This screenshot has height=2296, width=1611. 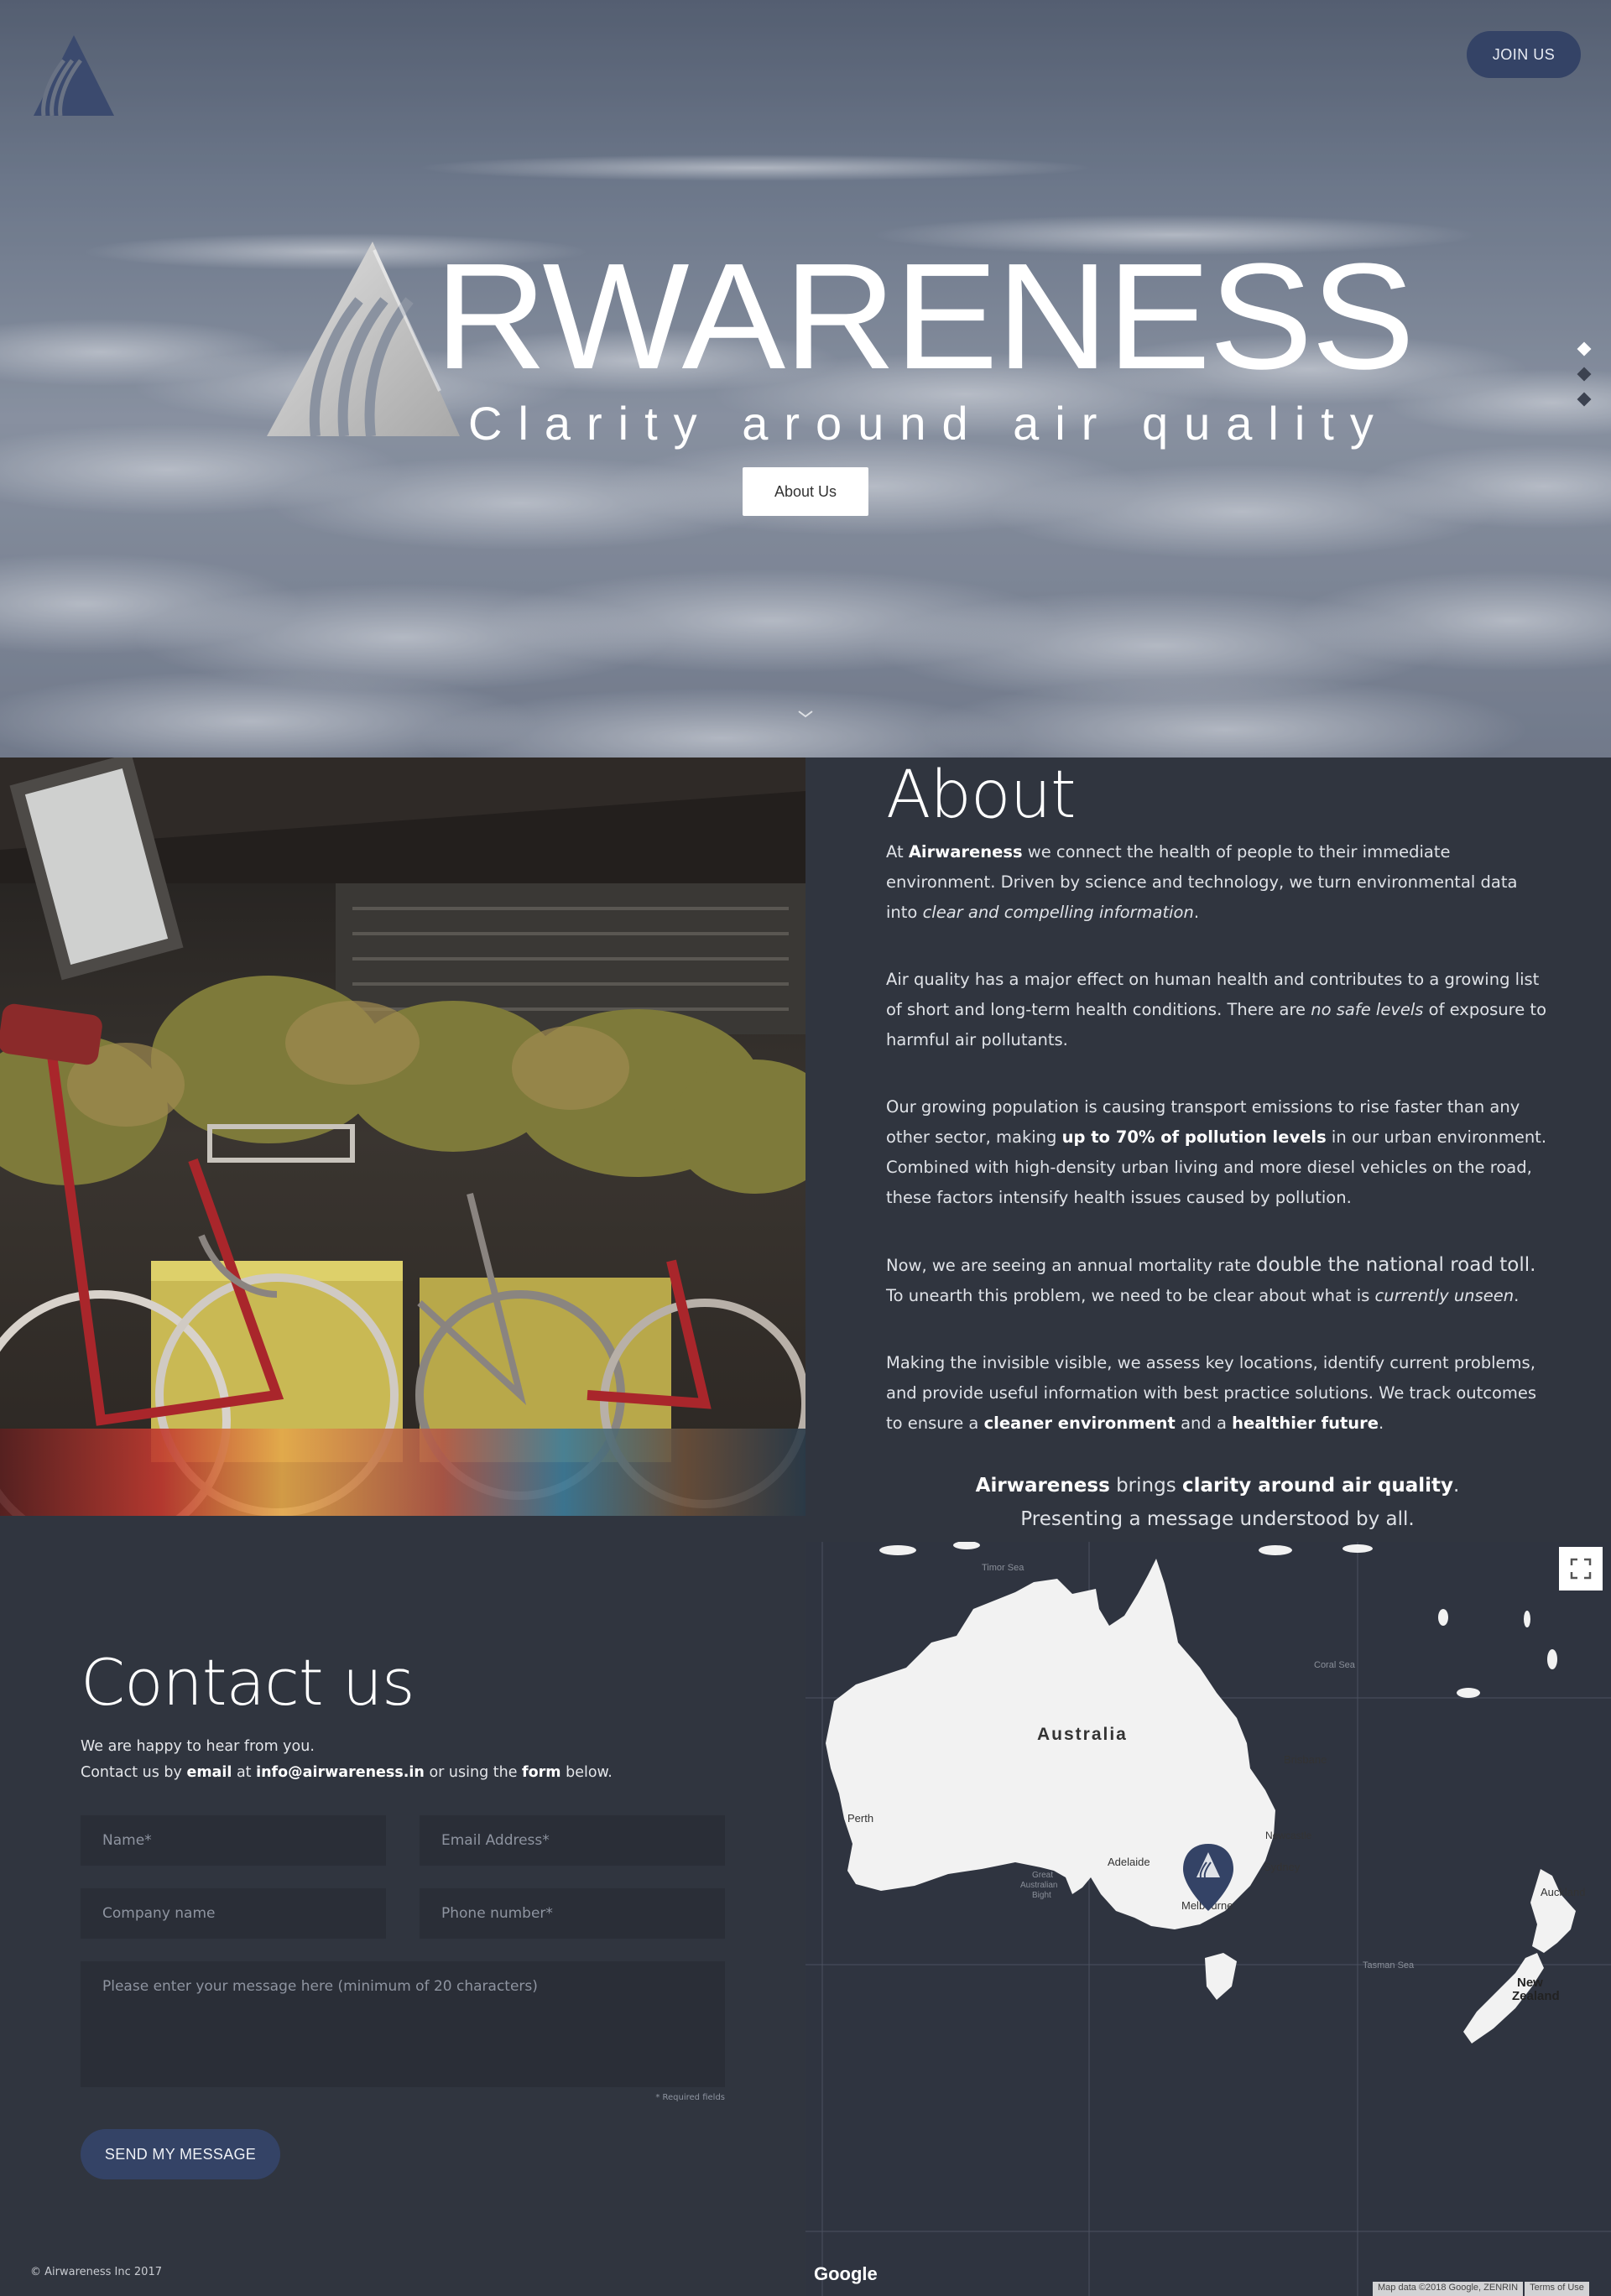 What do you see at coordinates (1003, 1568) in the screenshot?
I see `map-label-timor-sea: Timor Sea` at bounding box center [1003, 1568].